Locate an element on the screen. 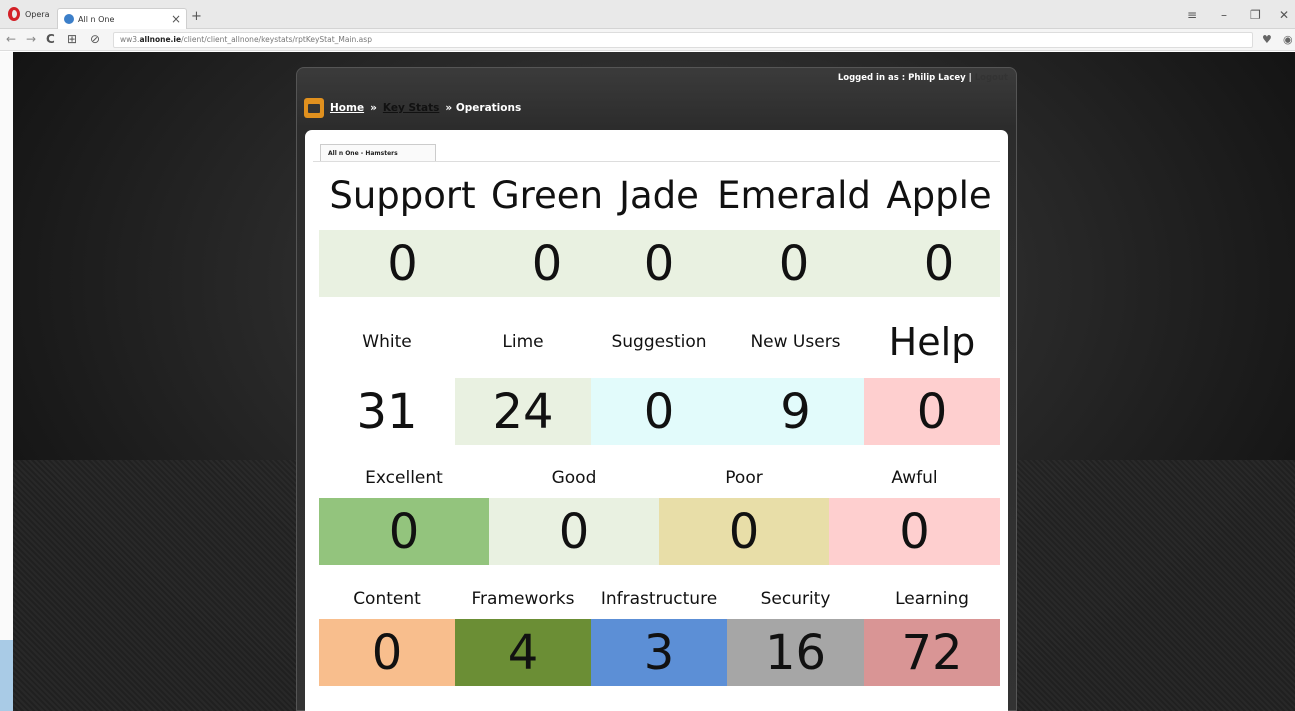 This screenshot has height=711, width=1295. label-suggestion: Suggestion is located at coordinates (659, 342).